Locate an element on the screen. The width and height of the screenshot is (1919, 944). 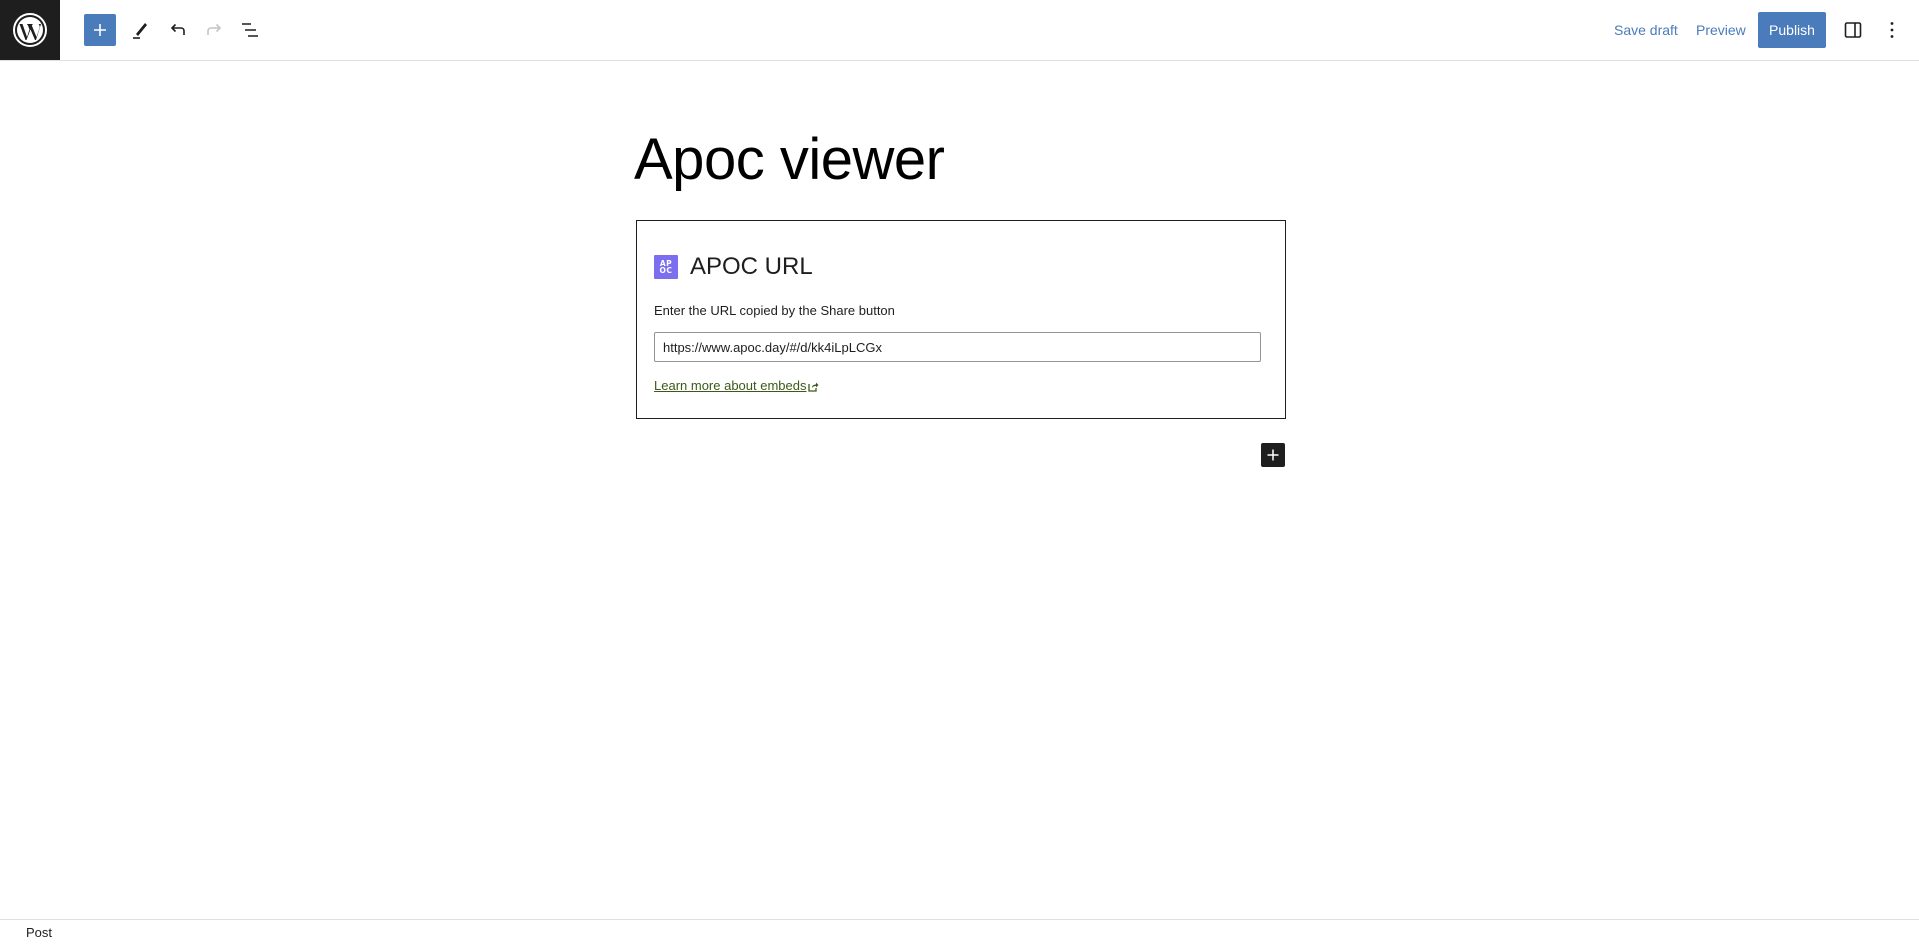
embed-url-input is located at coordinates (957, 347).